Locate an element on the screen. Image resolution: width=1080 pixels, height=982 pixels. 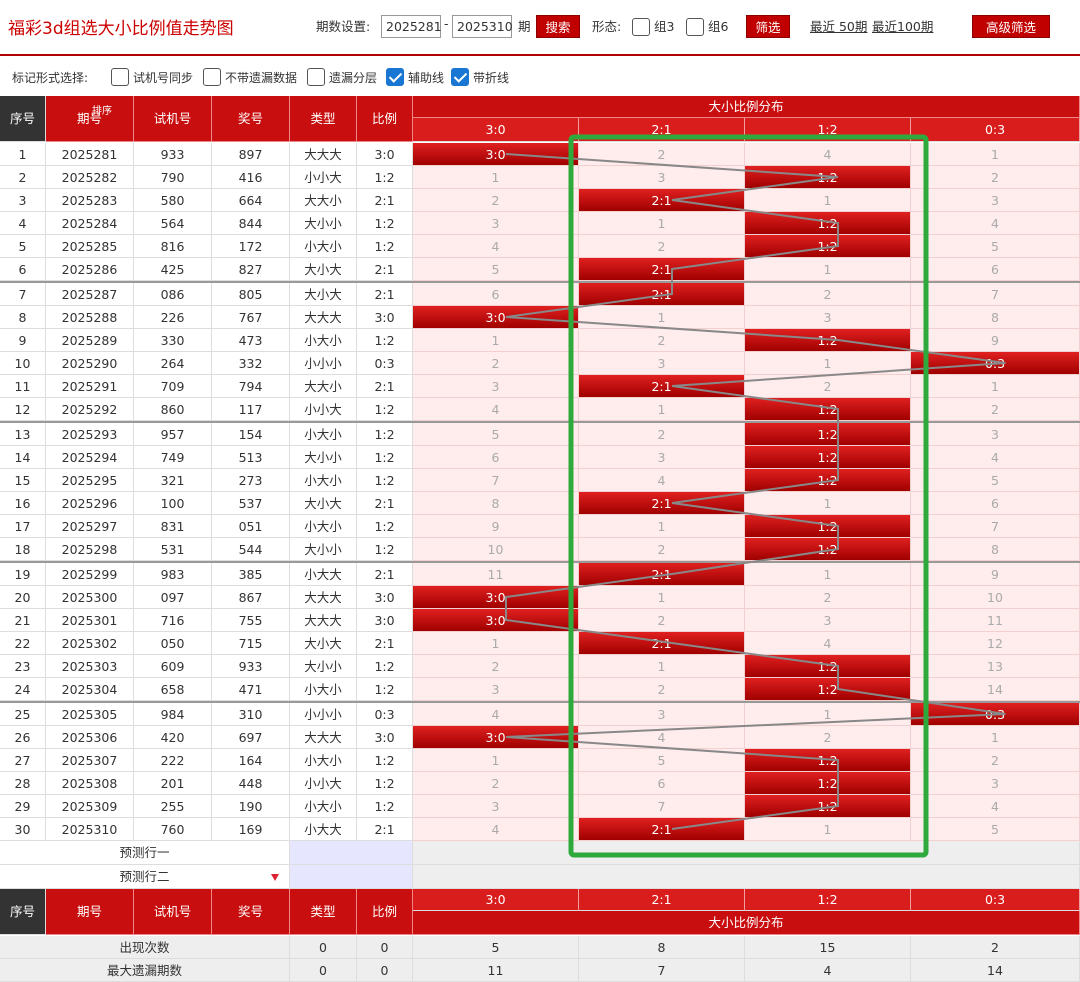
cell-type: 大小大 is located at coordinates (323, 269).